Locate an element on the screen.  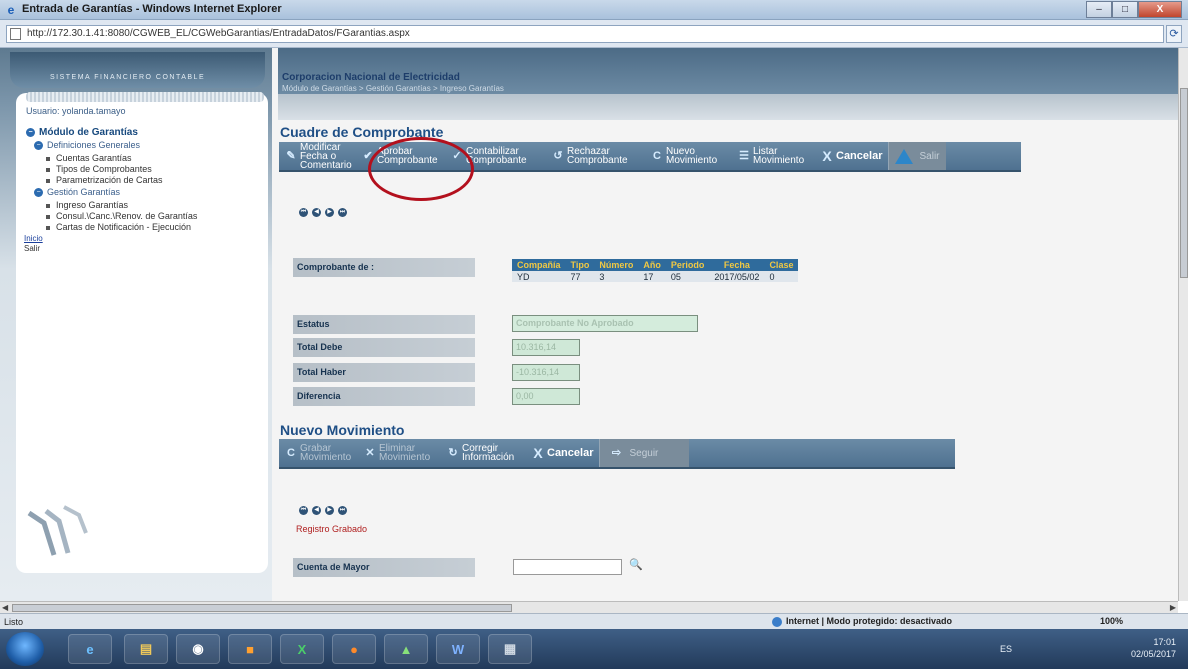
sidebar-module-title: − Módulo de Garantías is located at coordinates (82, 132).